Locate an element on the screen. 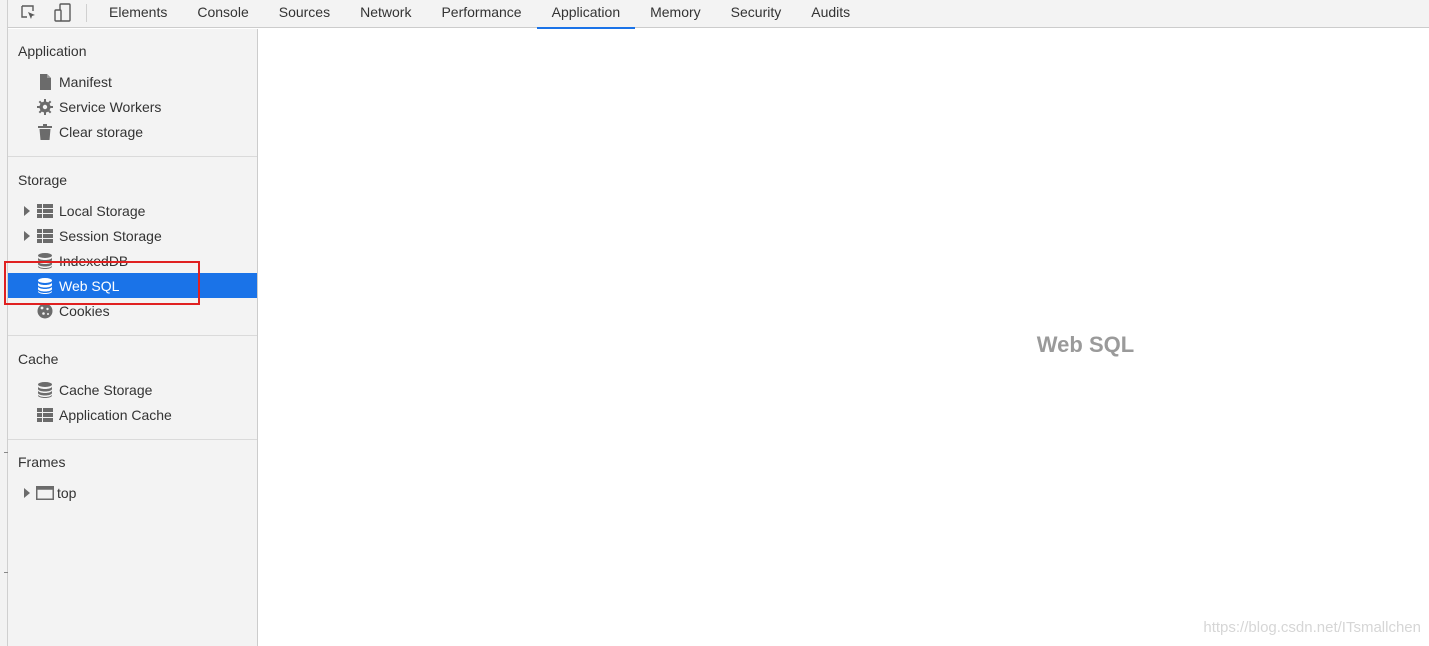 Image resolution: width=1429 pixels, height=646 pixels. section-title-application: Application is located at coordinates (52, 51).